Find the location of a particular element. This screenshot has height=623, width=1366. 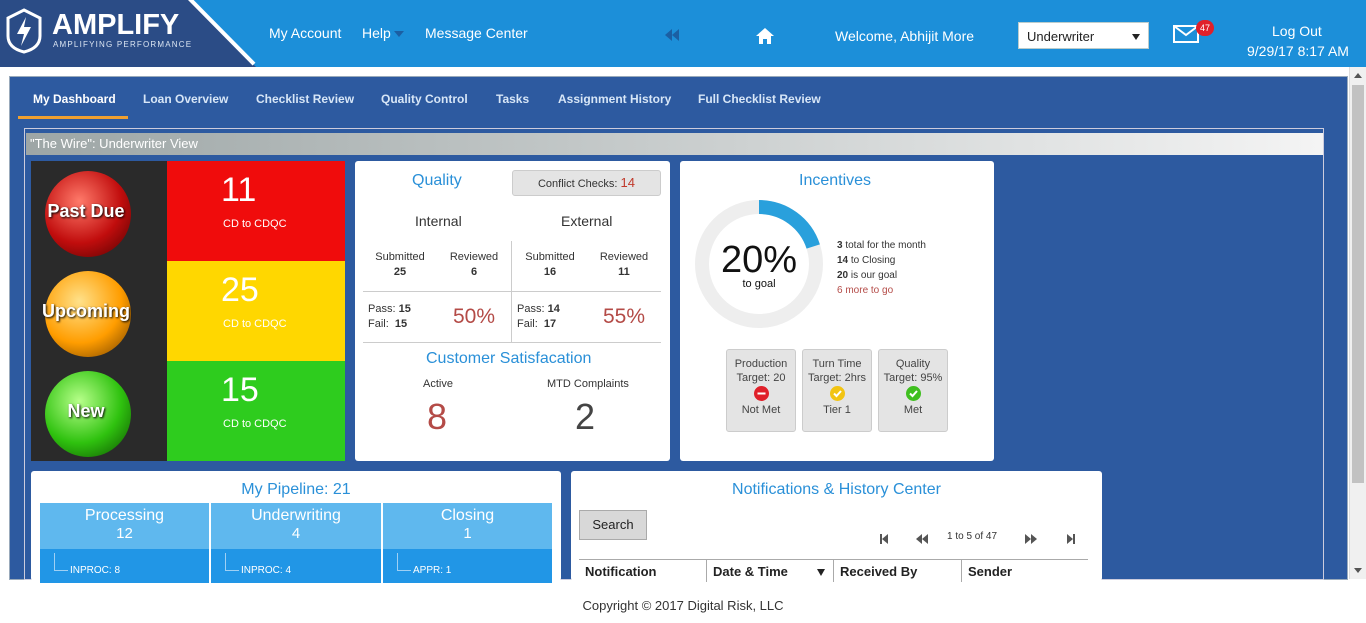

active-label: Active is located at coordinates (438, 384).